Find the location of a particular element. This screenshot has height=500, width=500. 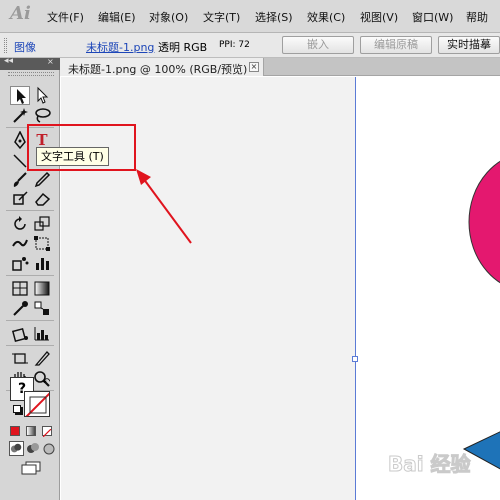

eraser-tool is located at coordinates (42, 198).